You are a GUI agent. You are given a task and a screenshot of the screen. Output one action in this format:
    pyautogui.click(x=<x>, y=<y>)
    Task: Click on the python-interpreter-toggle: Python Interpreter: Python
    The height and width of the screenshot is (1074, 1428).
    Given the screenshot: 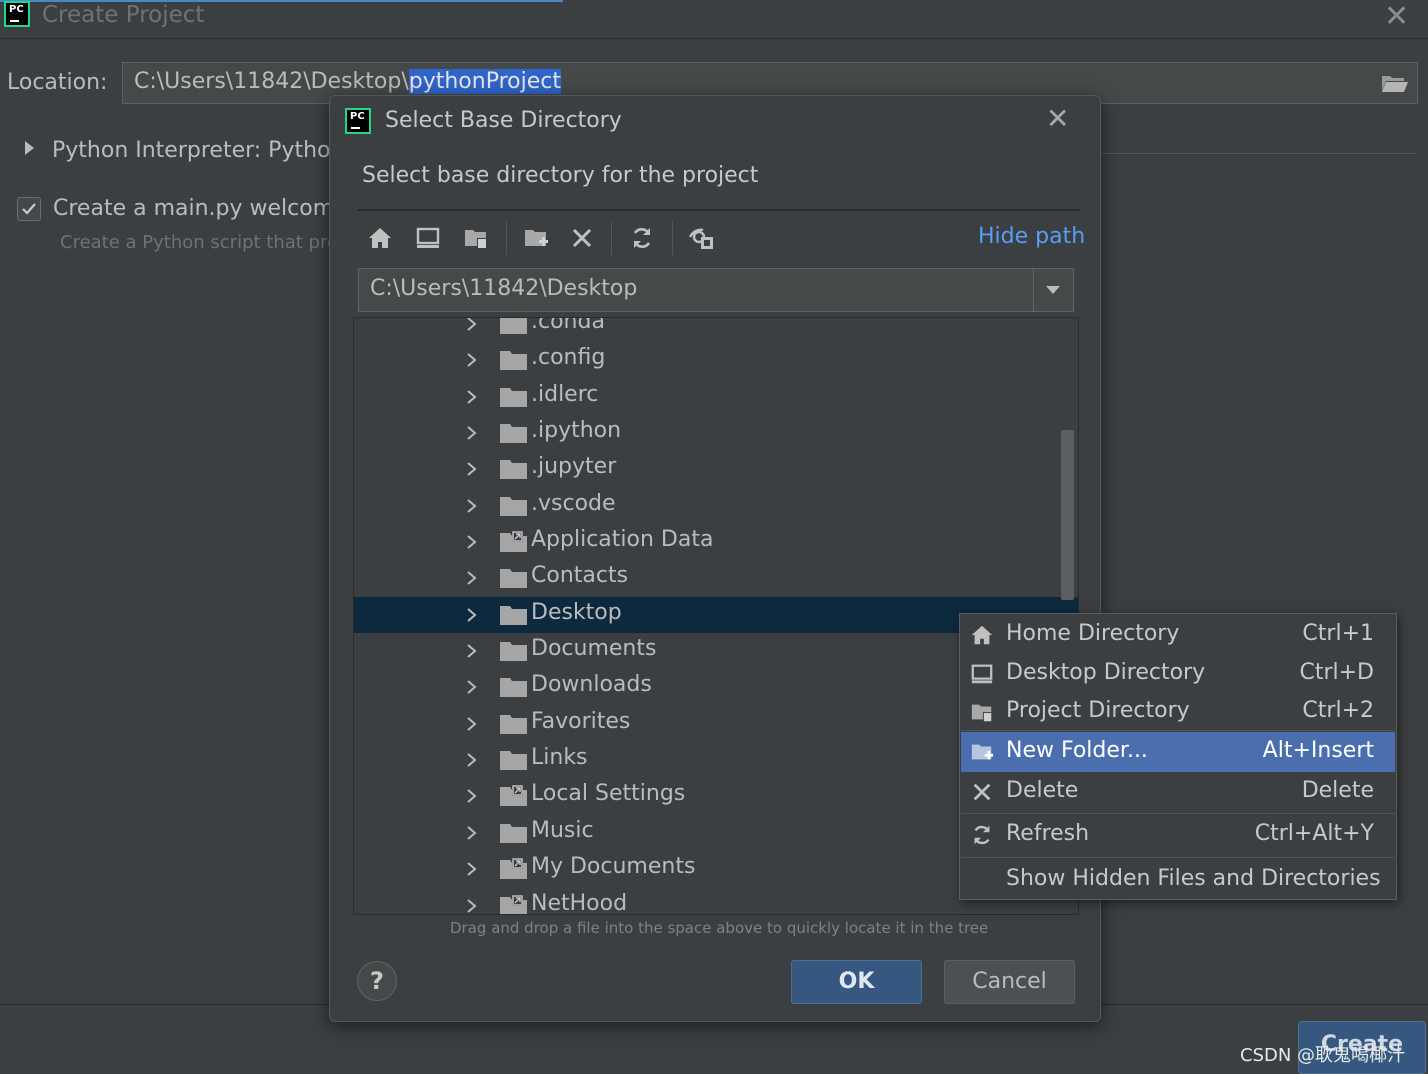 What is the action you would take?
    pyautogui.click(x=184, y=150)
    